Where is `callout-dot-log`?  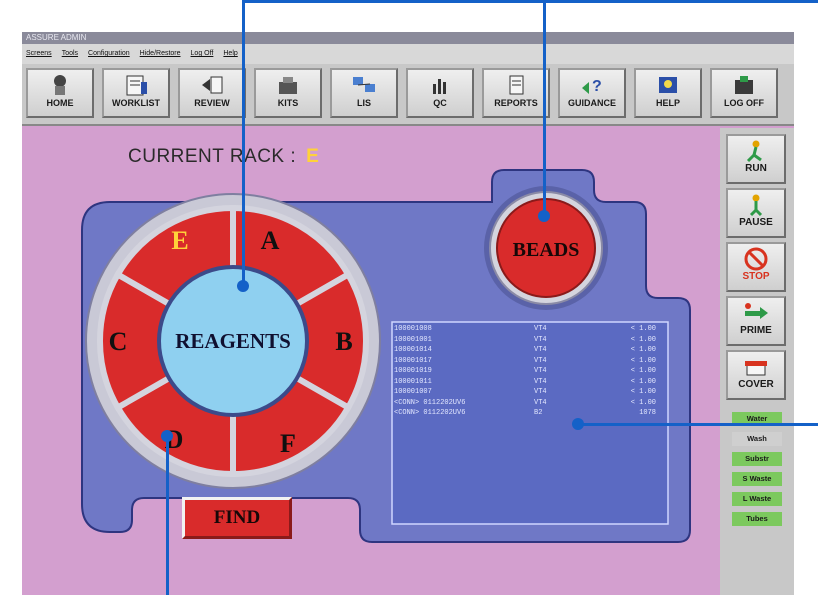
callout-dot-log is located at coordinates (578, 424).